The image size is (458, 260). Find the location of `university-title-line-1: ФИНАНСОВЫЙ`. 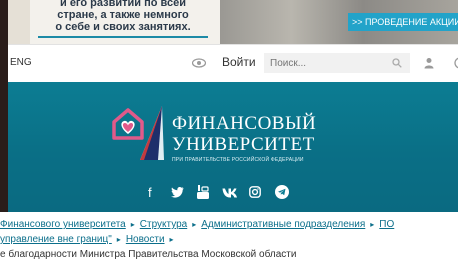

university-title-line-1: ФИНАНСОВЫЙ is located at coordinates (244, 123).